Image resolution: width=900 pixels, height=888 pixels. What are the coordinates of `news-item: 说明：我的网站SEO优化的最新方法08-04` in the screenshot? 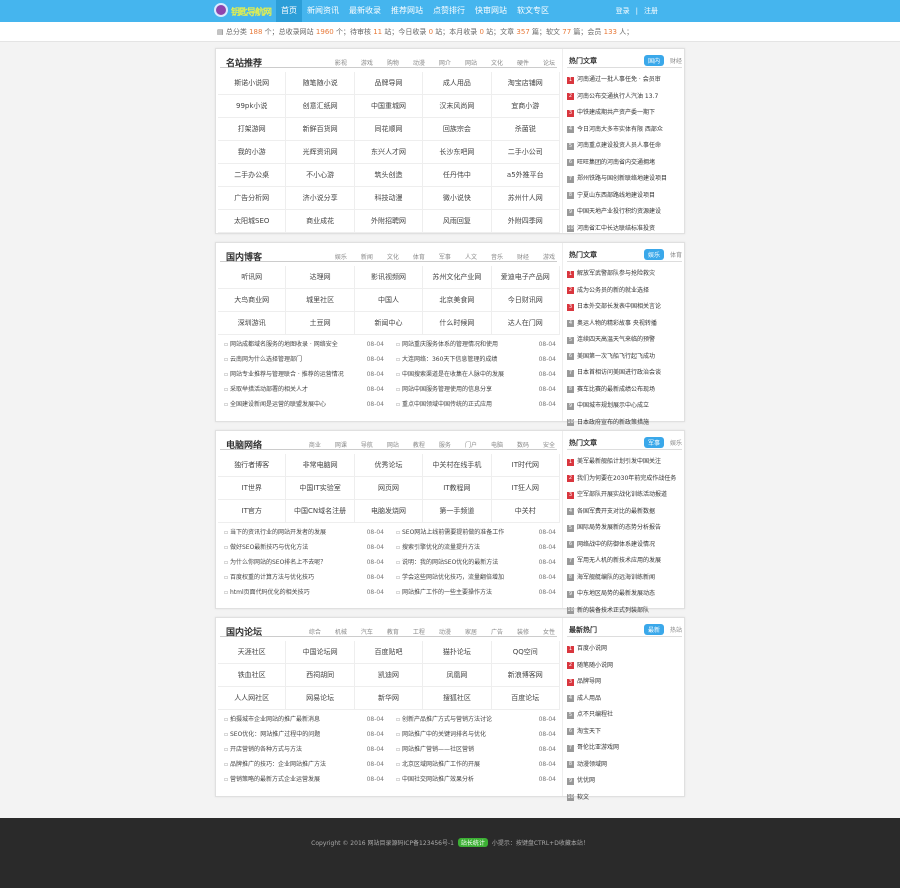 It's located at (476, 562).